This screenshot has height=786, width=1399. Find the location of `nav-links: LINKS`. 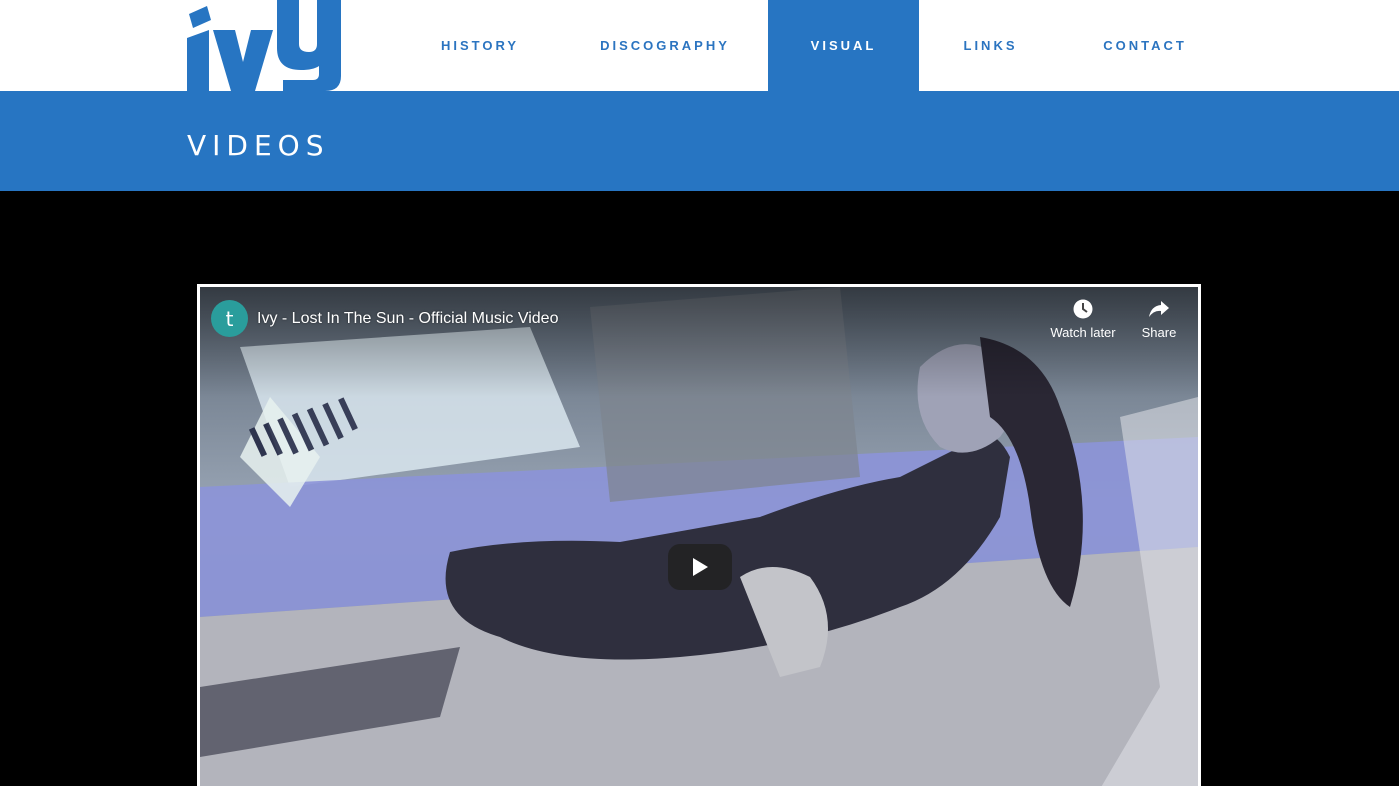

nav-links: LINKS is located at coordinates (990, 45).